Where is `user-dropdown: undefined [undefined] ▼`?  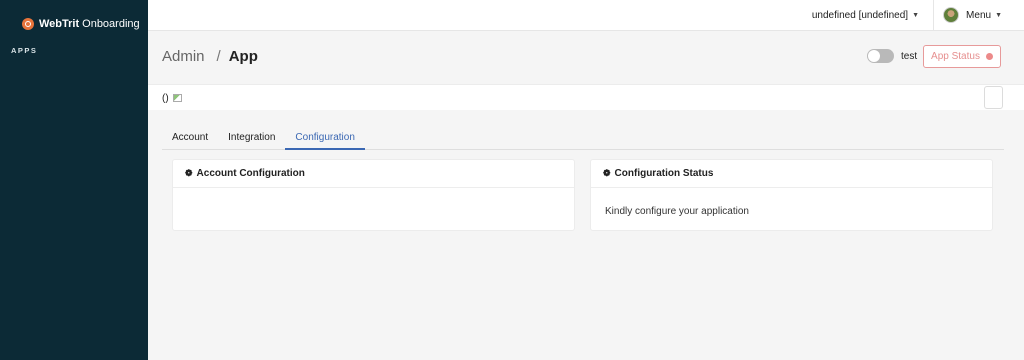
user-dropdown: undefined [undefined] ▼ is located at coordinates (865, 15).